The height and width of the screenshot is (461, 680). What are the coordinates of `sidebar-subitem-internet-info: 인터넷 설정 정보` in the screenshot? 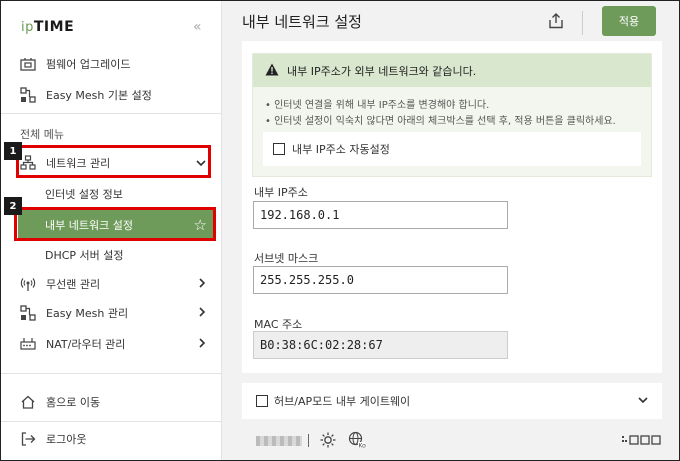 It's located at (111, 194).